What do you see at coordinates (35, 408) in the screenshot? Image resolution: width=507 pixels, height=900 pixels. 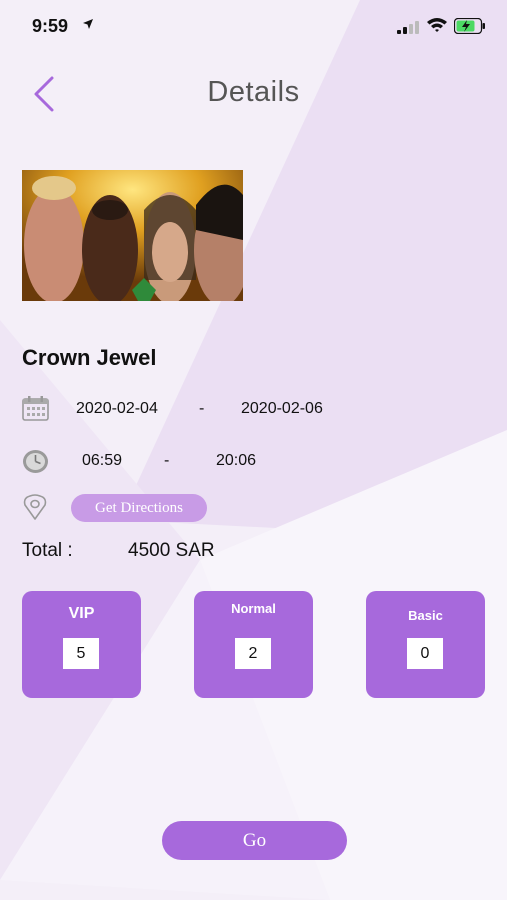 I see `calendar-icon` at bounding box center [35, 408].